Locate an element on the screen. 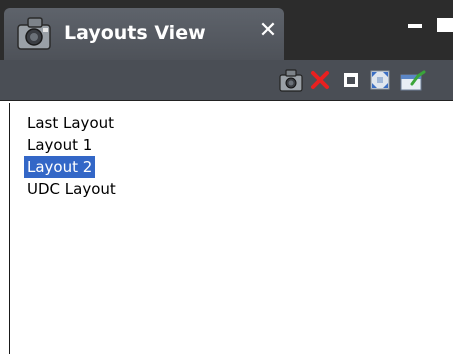  minimize-button is located at coordinates (415, 26).